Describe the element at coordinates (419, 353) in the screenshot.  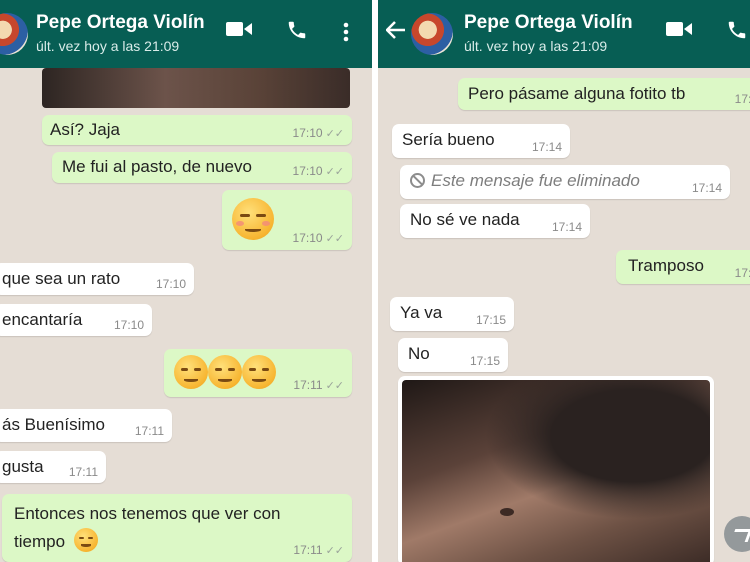
I see `message-text: No` at that location.